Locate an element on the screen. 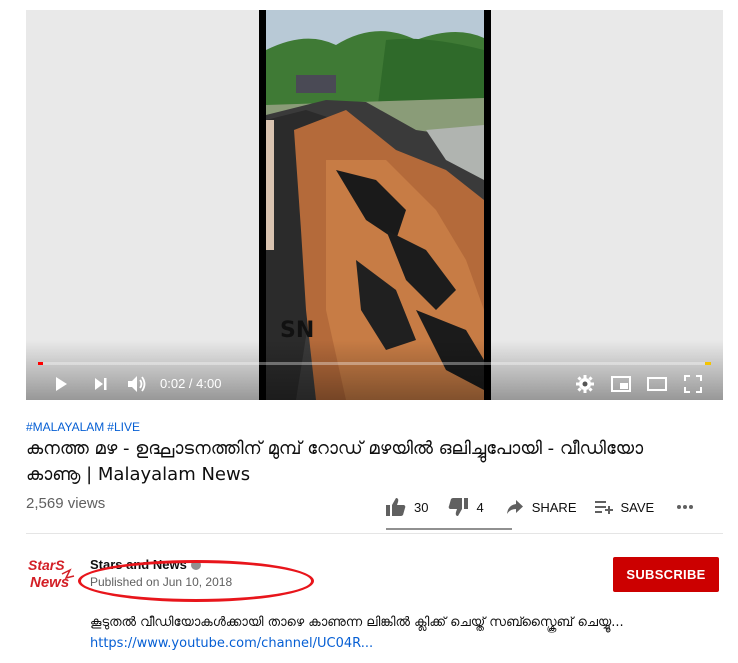 Image resolution: width=738 pixels, height=663 pixels. channel-avatar: StarS News is located at coordinates (51, 574).